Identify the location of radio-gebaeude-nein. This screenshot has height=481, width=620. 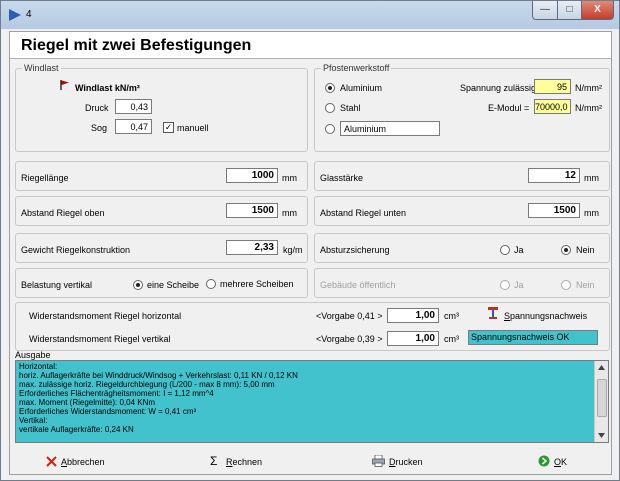
(566, 285).